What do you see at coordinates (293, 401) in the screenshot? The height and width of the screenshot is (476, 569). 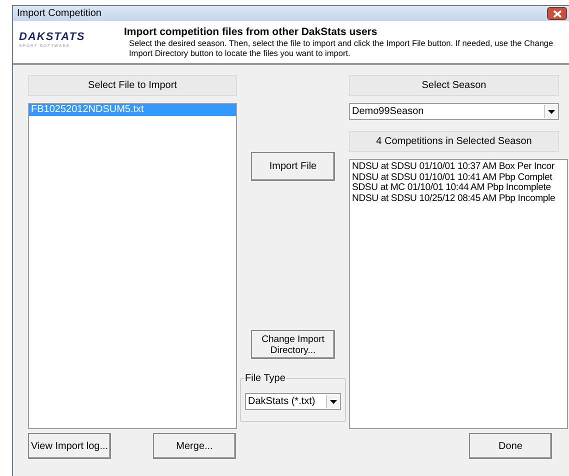 I see `file-type-dropdown: DakStats (*.txt)` at bounding box center [293, 401].